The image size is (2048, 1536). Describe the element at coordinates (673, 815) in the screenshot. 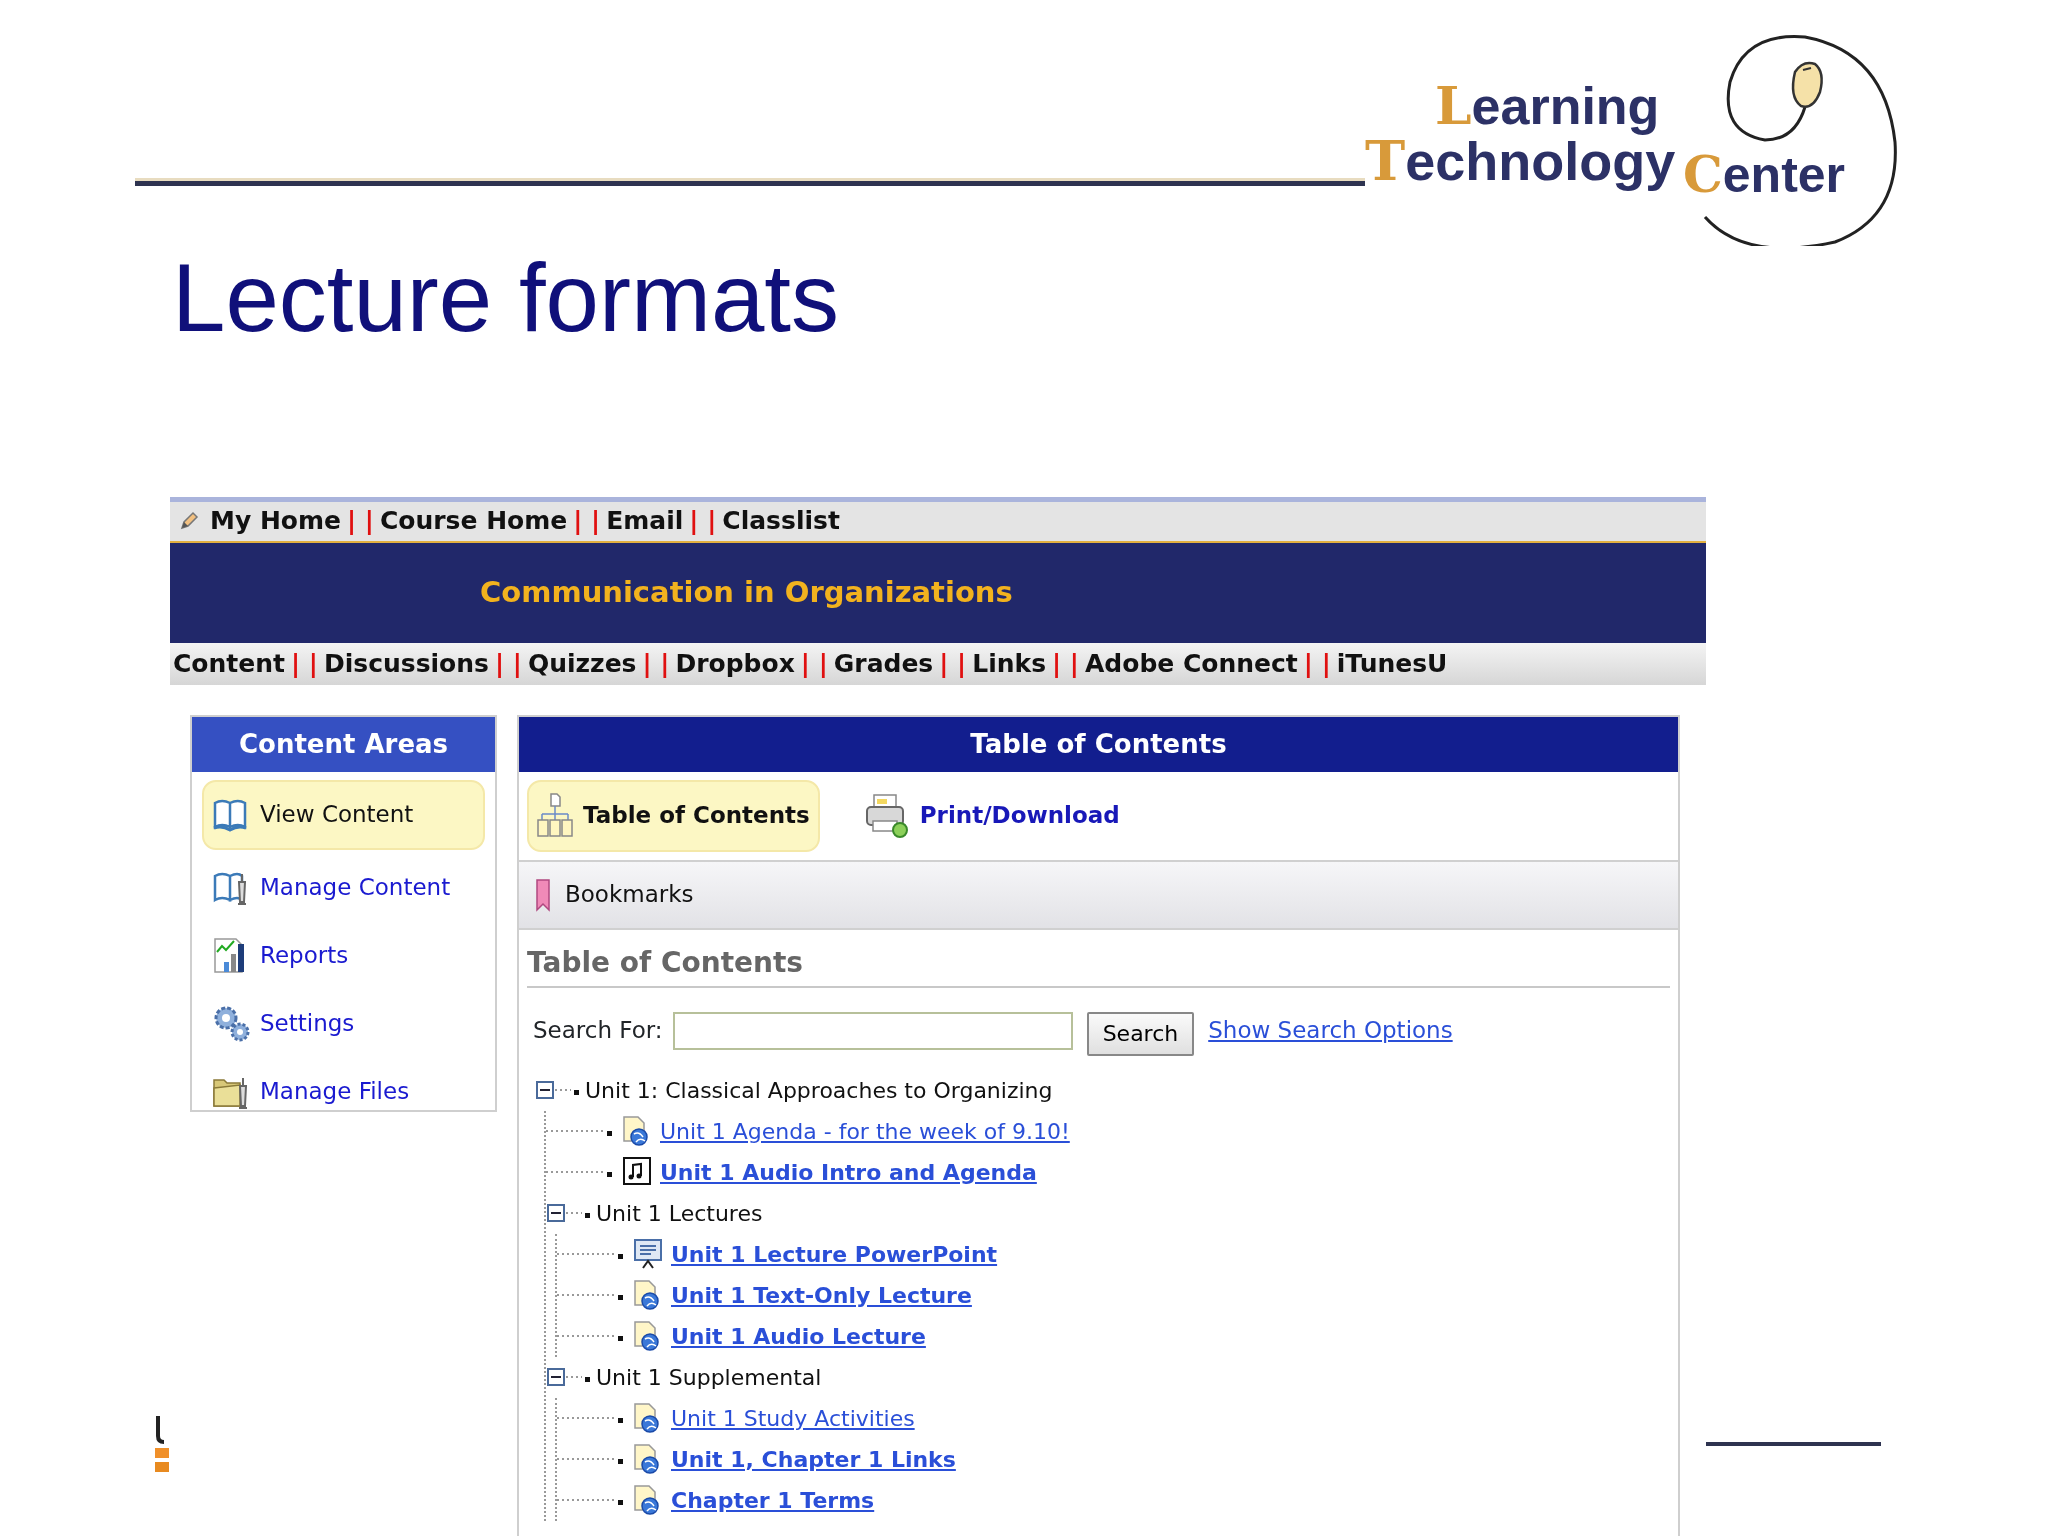

I see `toolbar-tab: Table of Contents` at that location.